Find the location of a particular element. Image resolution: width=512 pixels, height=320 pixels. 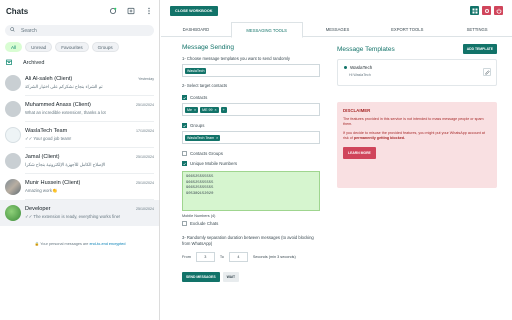

contact-tag: Me × is located at coordinates (192, 109).